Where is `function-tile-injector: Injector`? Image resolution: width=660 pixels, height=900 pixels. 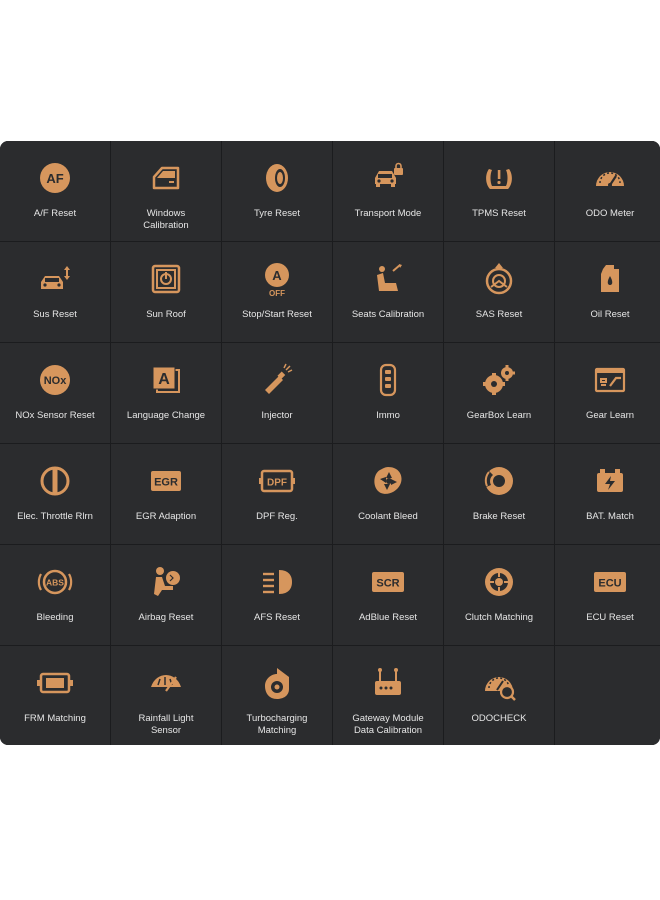
function-tile-injector: Injector is located at coordinates (277, 393).